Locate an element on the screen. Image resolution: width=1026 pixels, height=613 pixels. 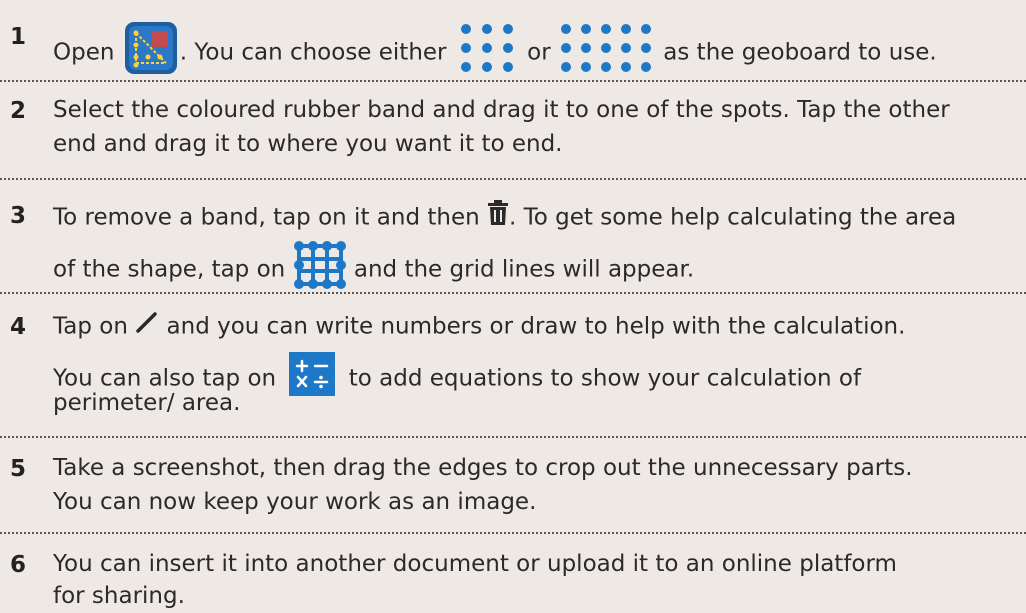
step-text-grid: and the grid lines will appear. is located at coordinates (524, 269).